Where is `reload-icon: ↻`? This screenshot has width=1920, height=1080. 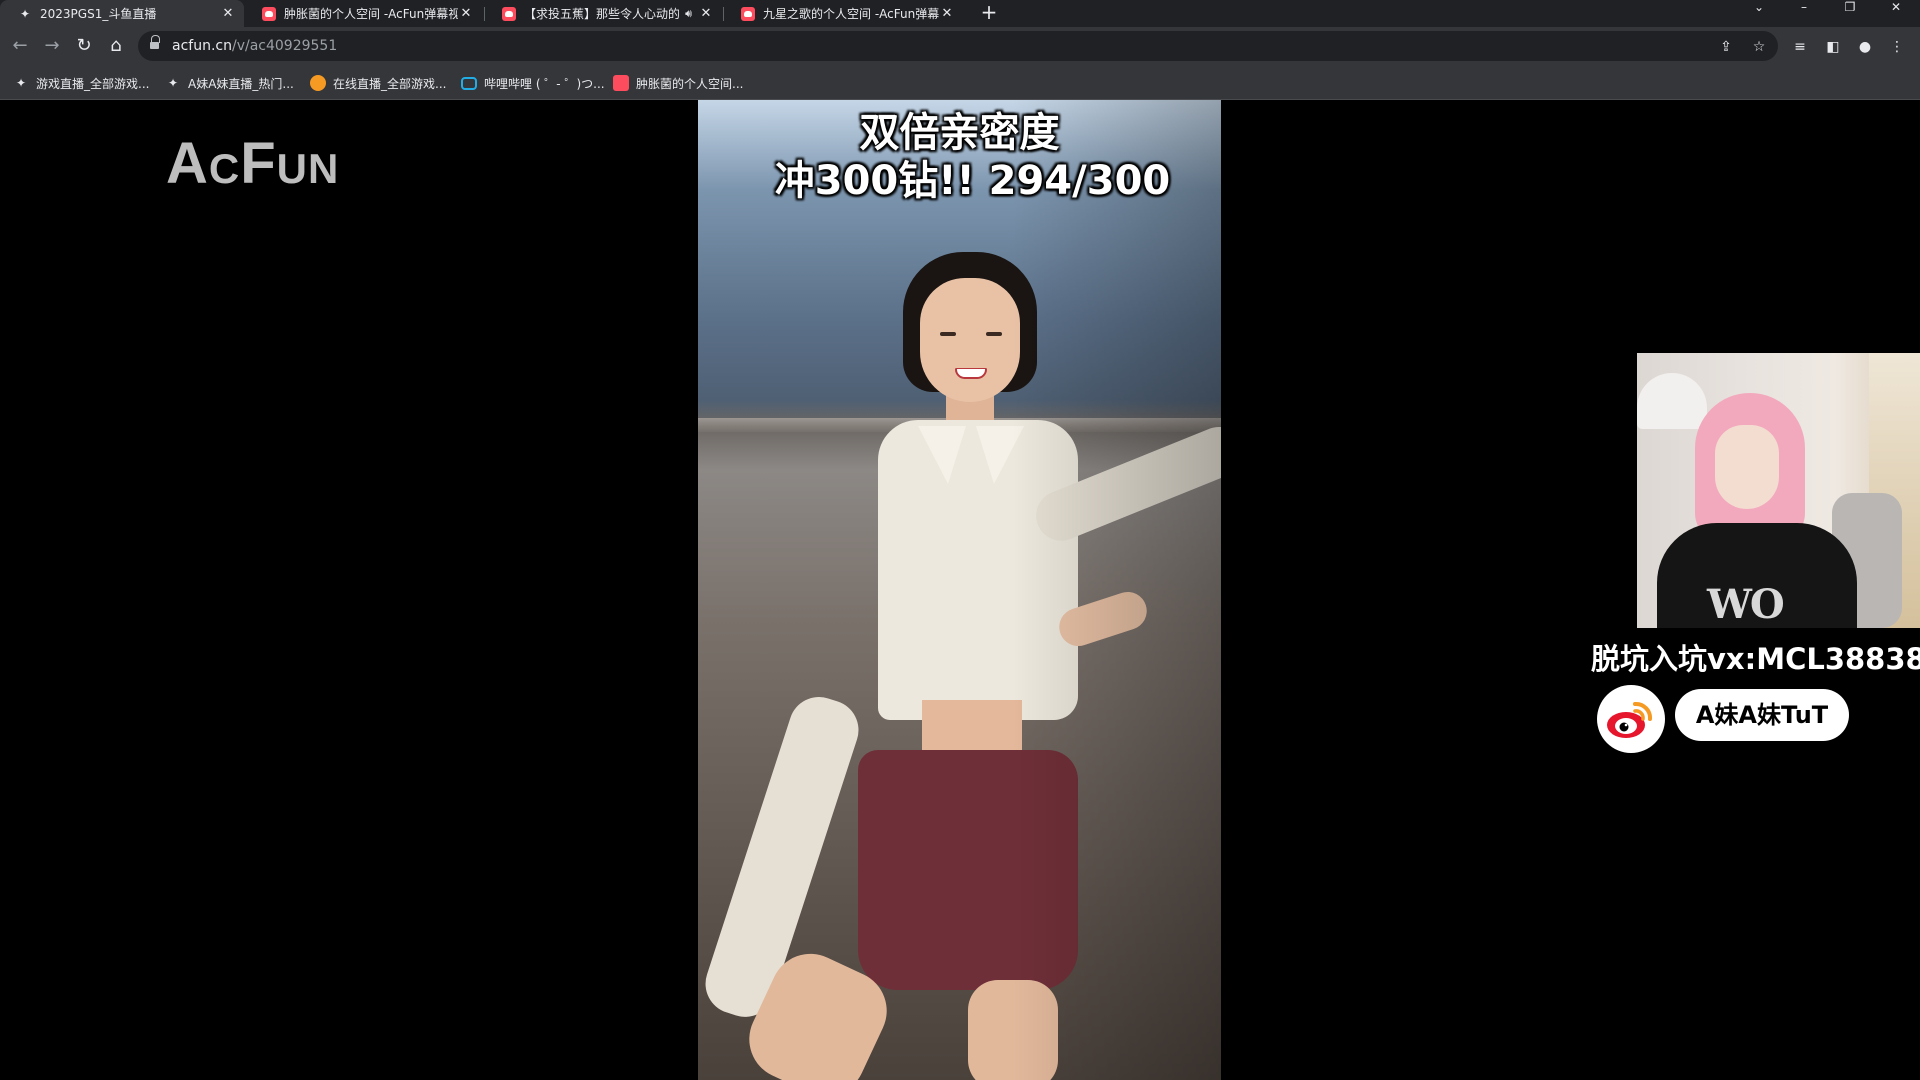
reload-icon: ↻ is located at coordinates (84, 46).